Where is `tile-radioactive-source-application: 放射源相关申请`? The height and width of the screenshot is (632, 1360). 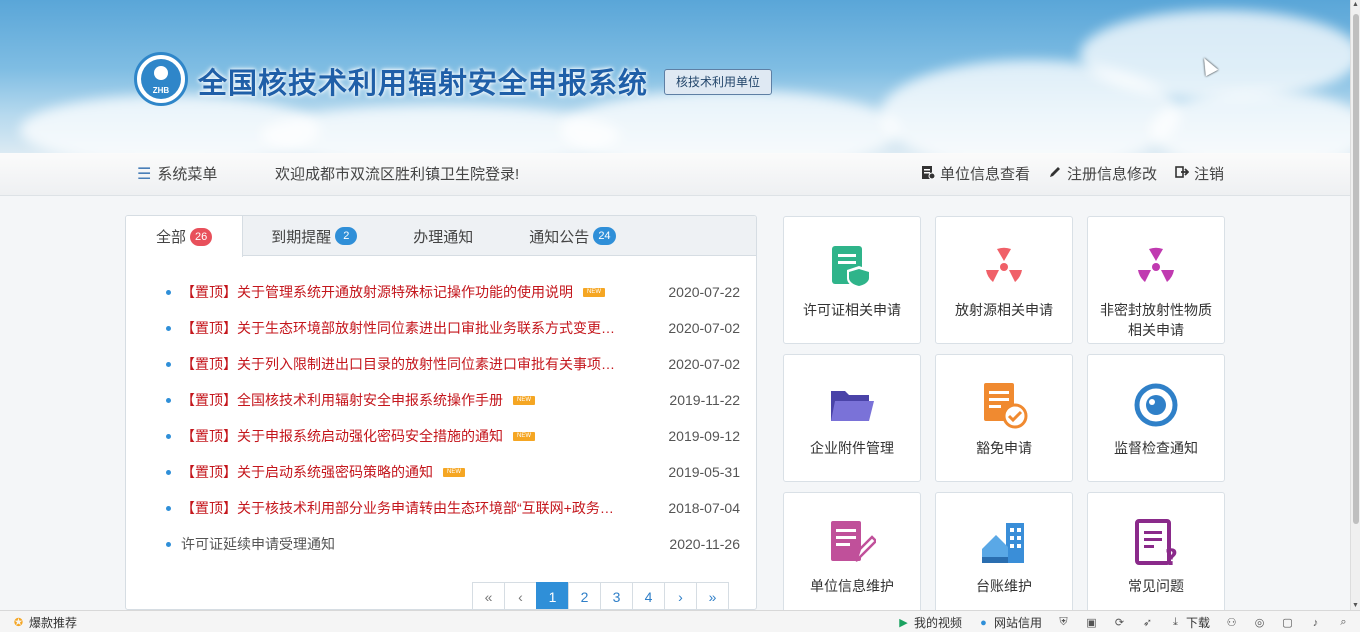
tile-radioactive-source-application: 放射源相关申请 is located at coordinates (1004, 280).